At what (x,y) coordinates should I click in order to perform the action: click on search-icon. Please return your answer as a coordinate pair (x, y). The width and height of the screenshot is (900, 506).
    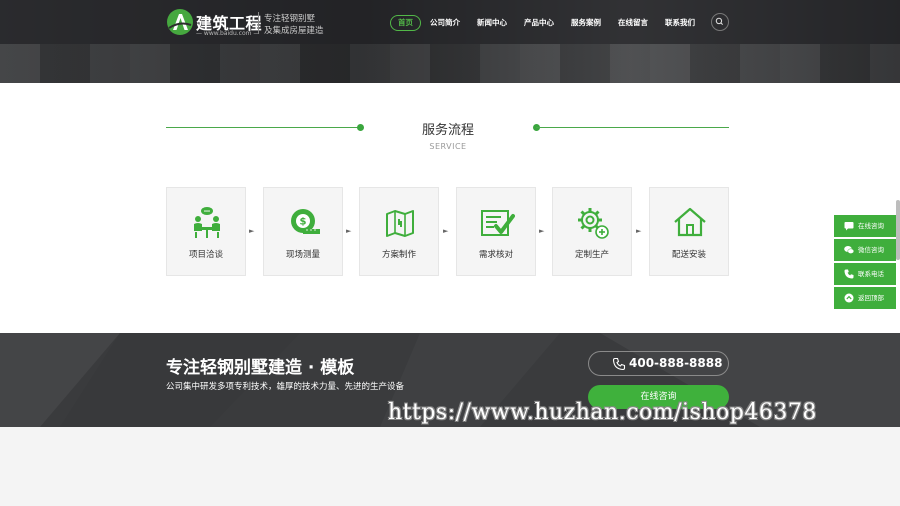
    Looking at the image, I should click on (719, 21).